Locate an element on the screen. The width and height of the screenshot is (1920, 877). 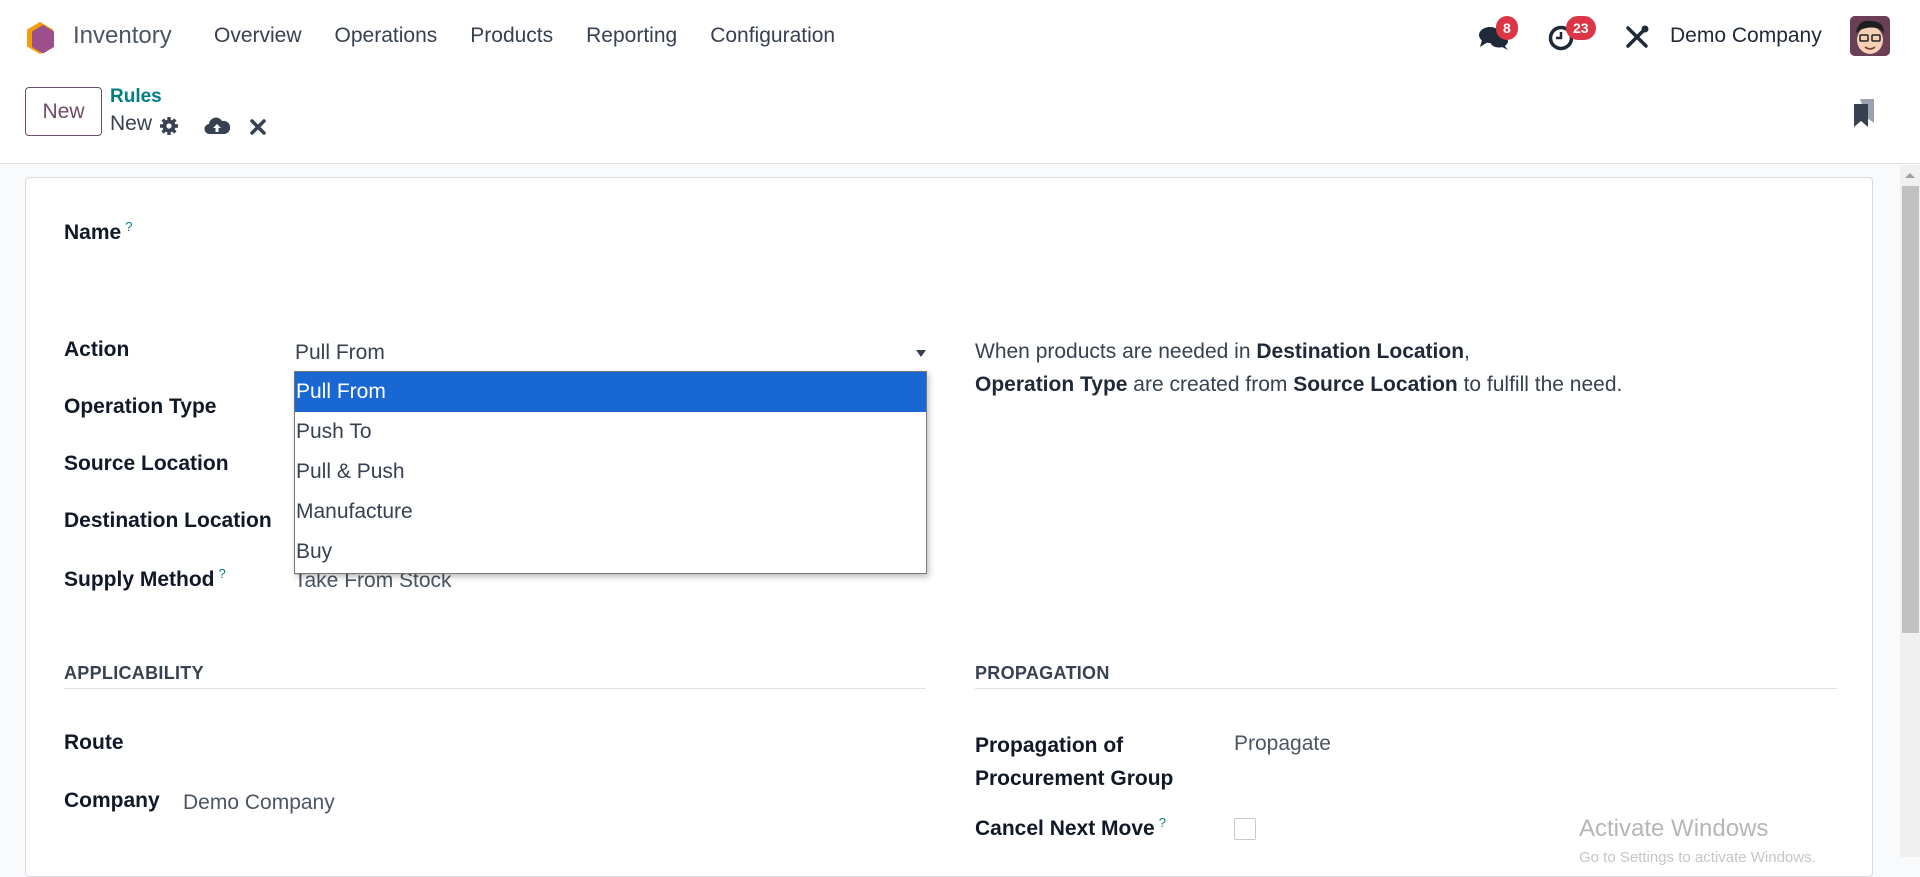
name-label-text: Name is located at coordinates (93, 232).